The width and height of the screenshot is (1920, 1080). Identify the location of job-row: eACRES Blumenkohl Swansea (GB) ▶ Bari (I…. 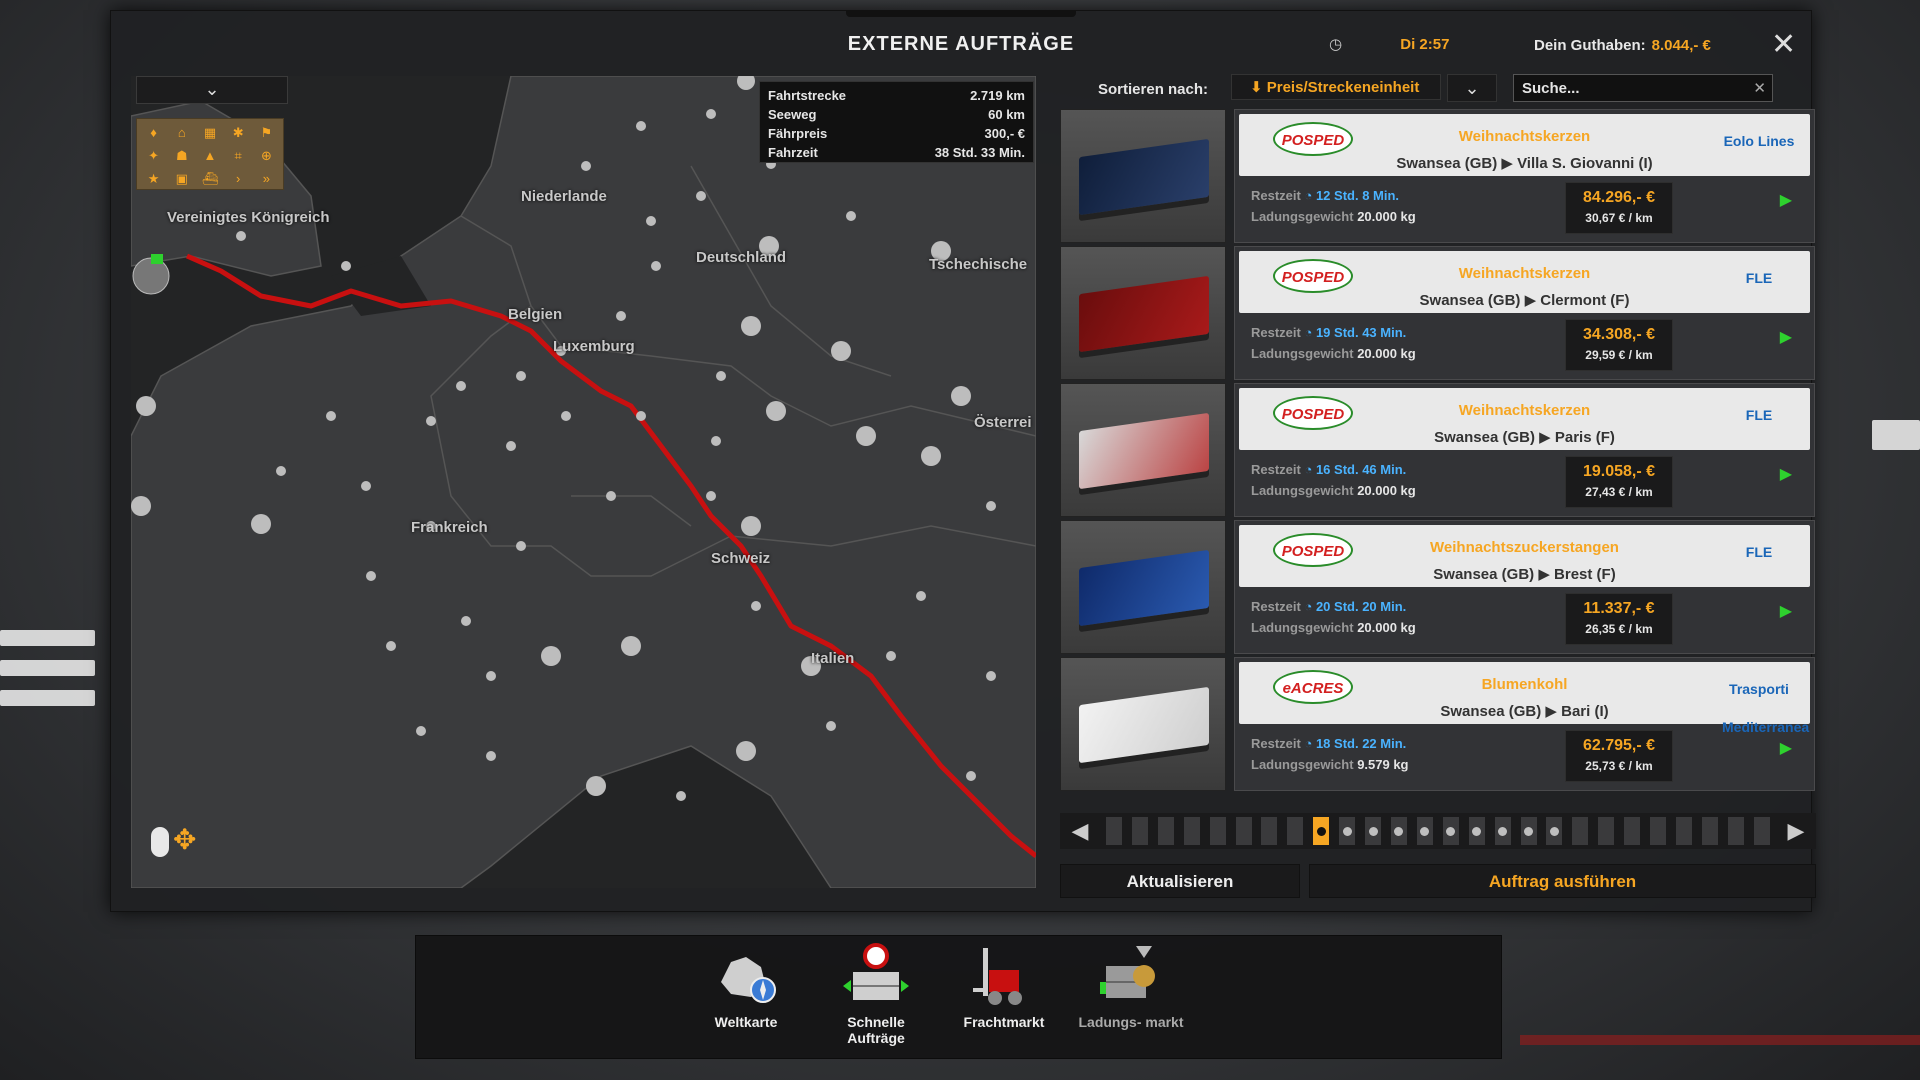
(1438, 724).